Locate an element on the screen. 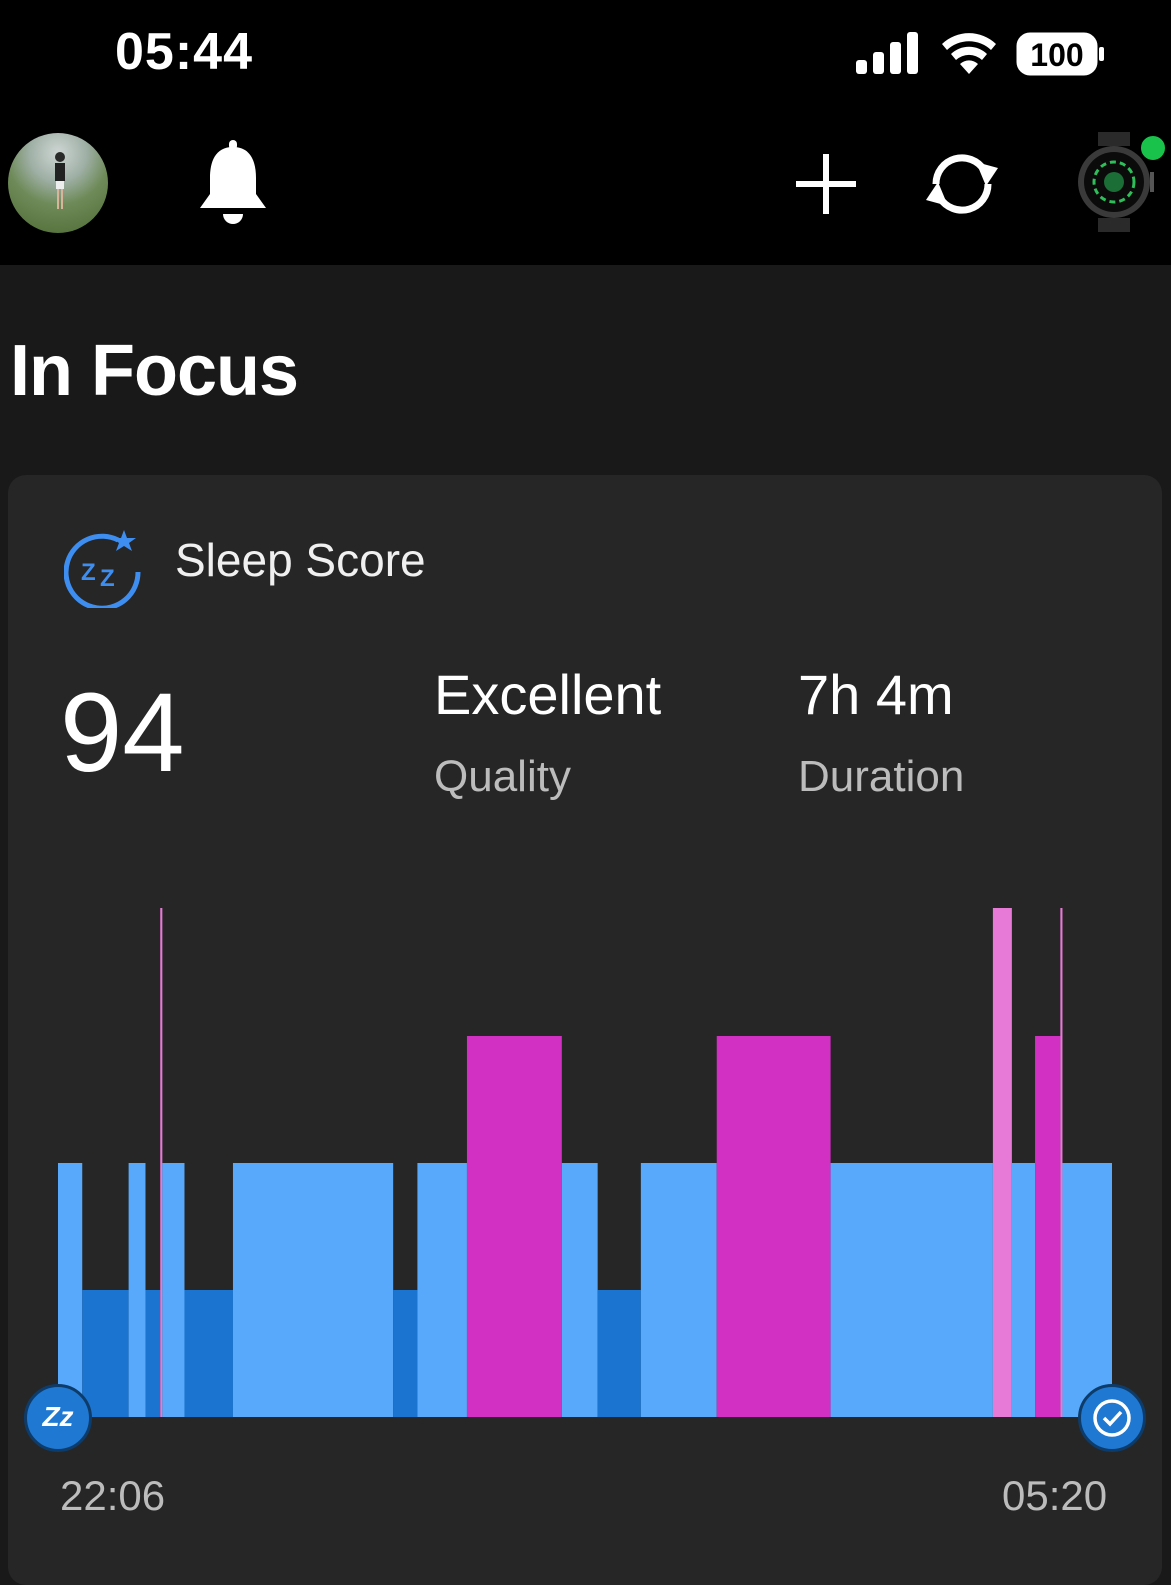  sleep-score-value: 94 is located at coordinates (122, 732).